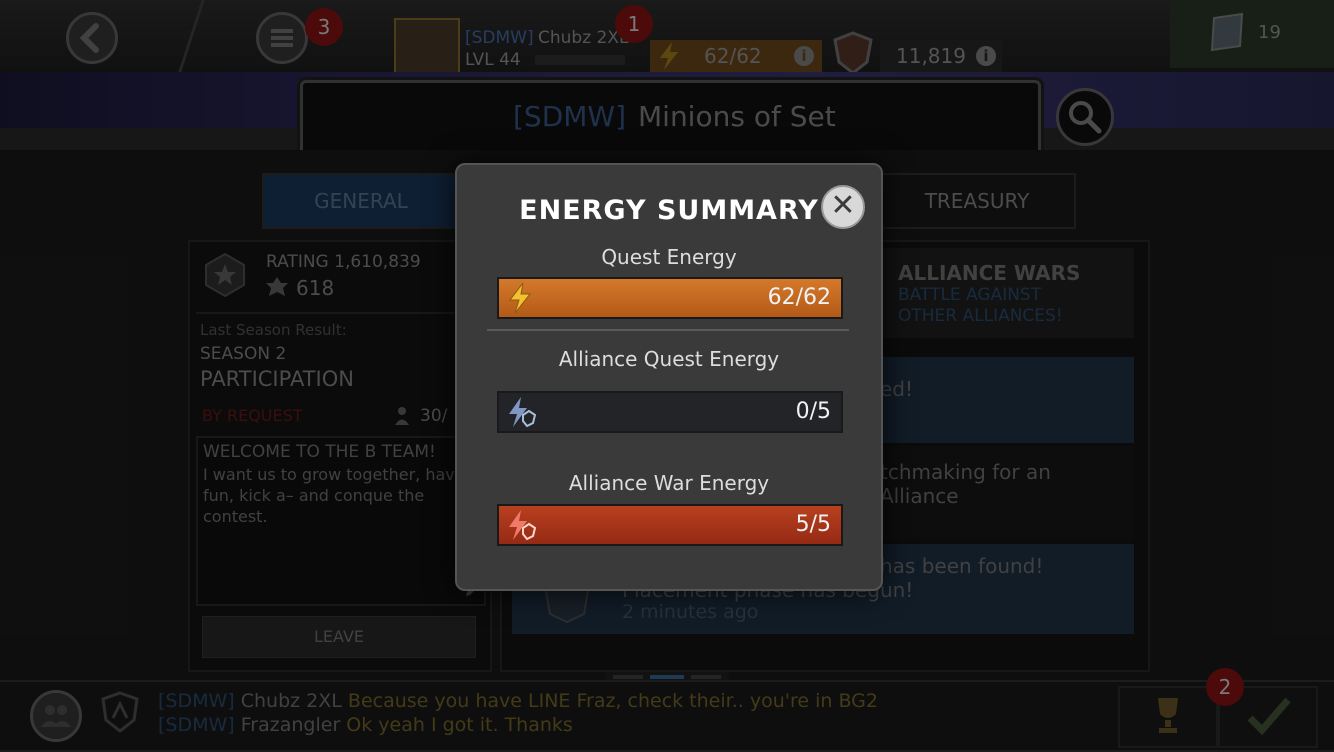 The image size is (1334, 752). Describe the element at coordinates (523, 525) in the screenshot. I see `alliance-war-lightning-icon` at that location.